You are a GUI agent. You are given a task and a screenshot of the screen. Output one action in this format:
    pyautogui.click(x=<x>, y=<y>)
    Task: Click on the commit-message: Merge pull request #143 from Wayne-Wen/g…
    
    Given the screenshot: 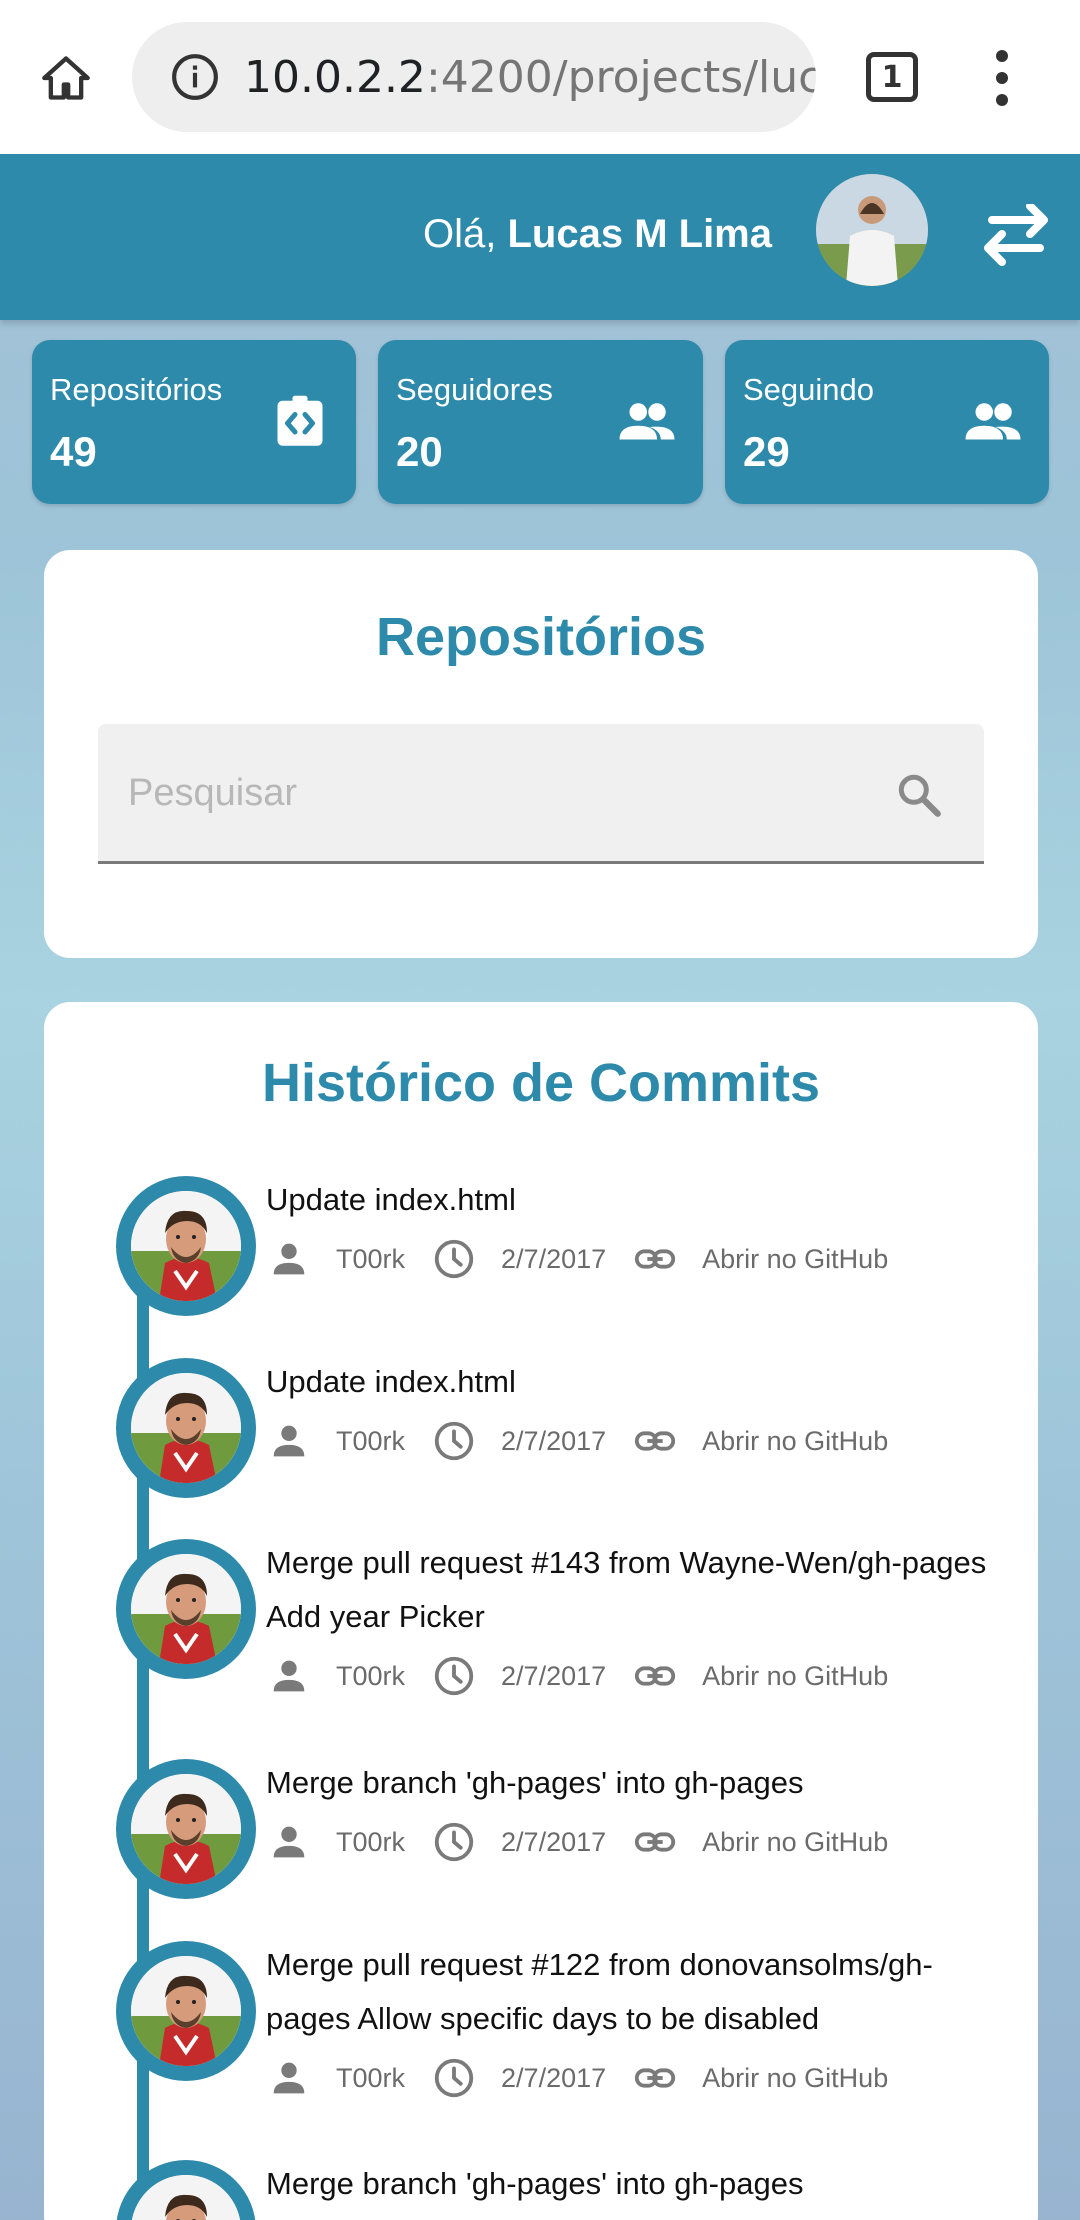 What is the action you would take?
    pyautogui.click(x=626, y=1589)
    